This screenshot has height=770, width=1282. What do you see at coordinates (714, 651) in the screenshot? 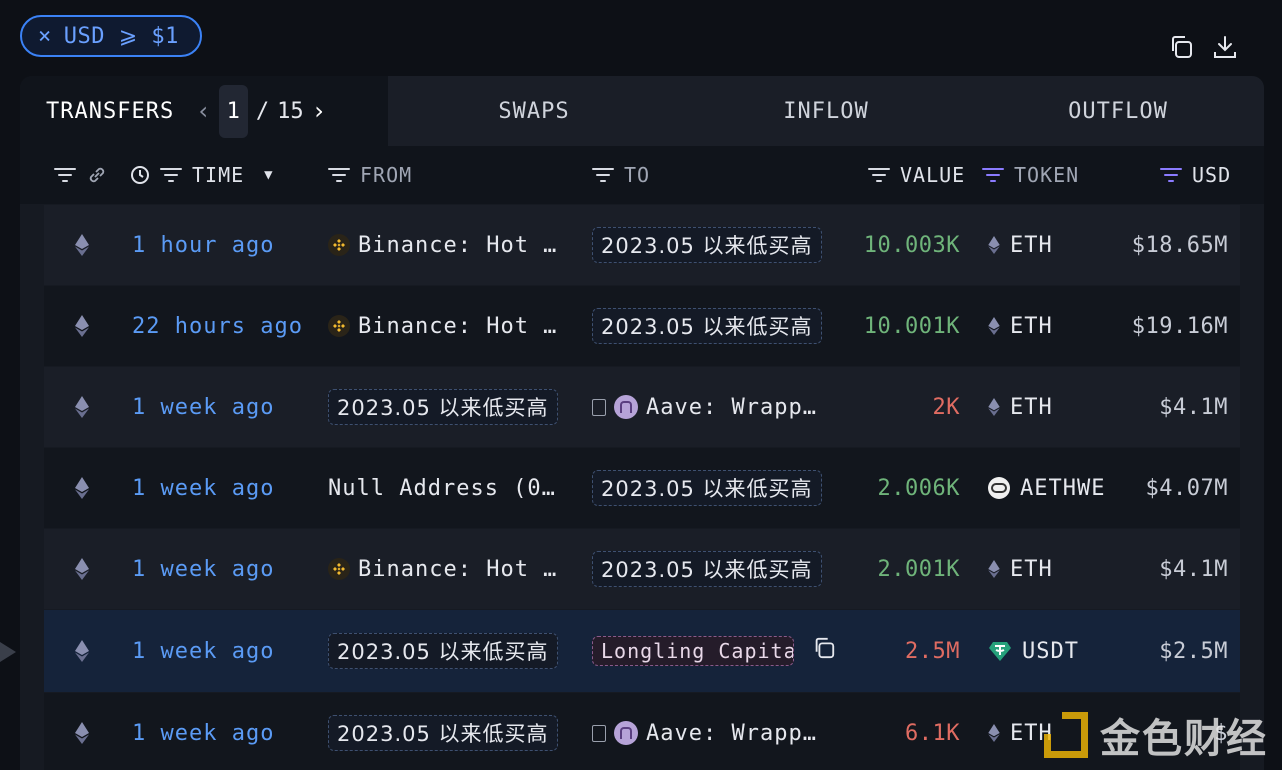
I see `to-cell: Longling Capita` at bounding box center [714, 651].